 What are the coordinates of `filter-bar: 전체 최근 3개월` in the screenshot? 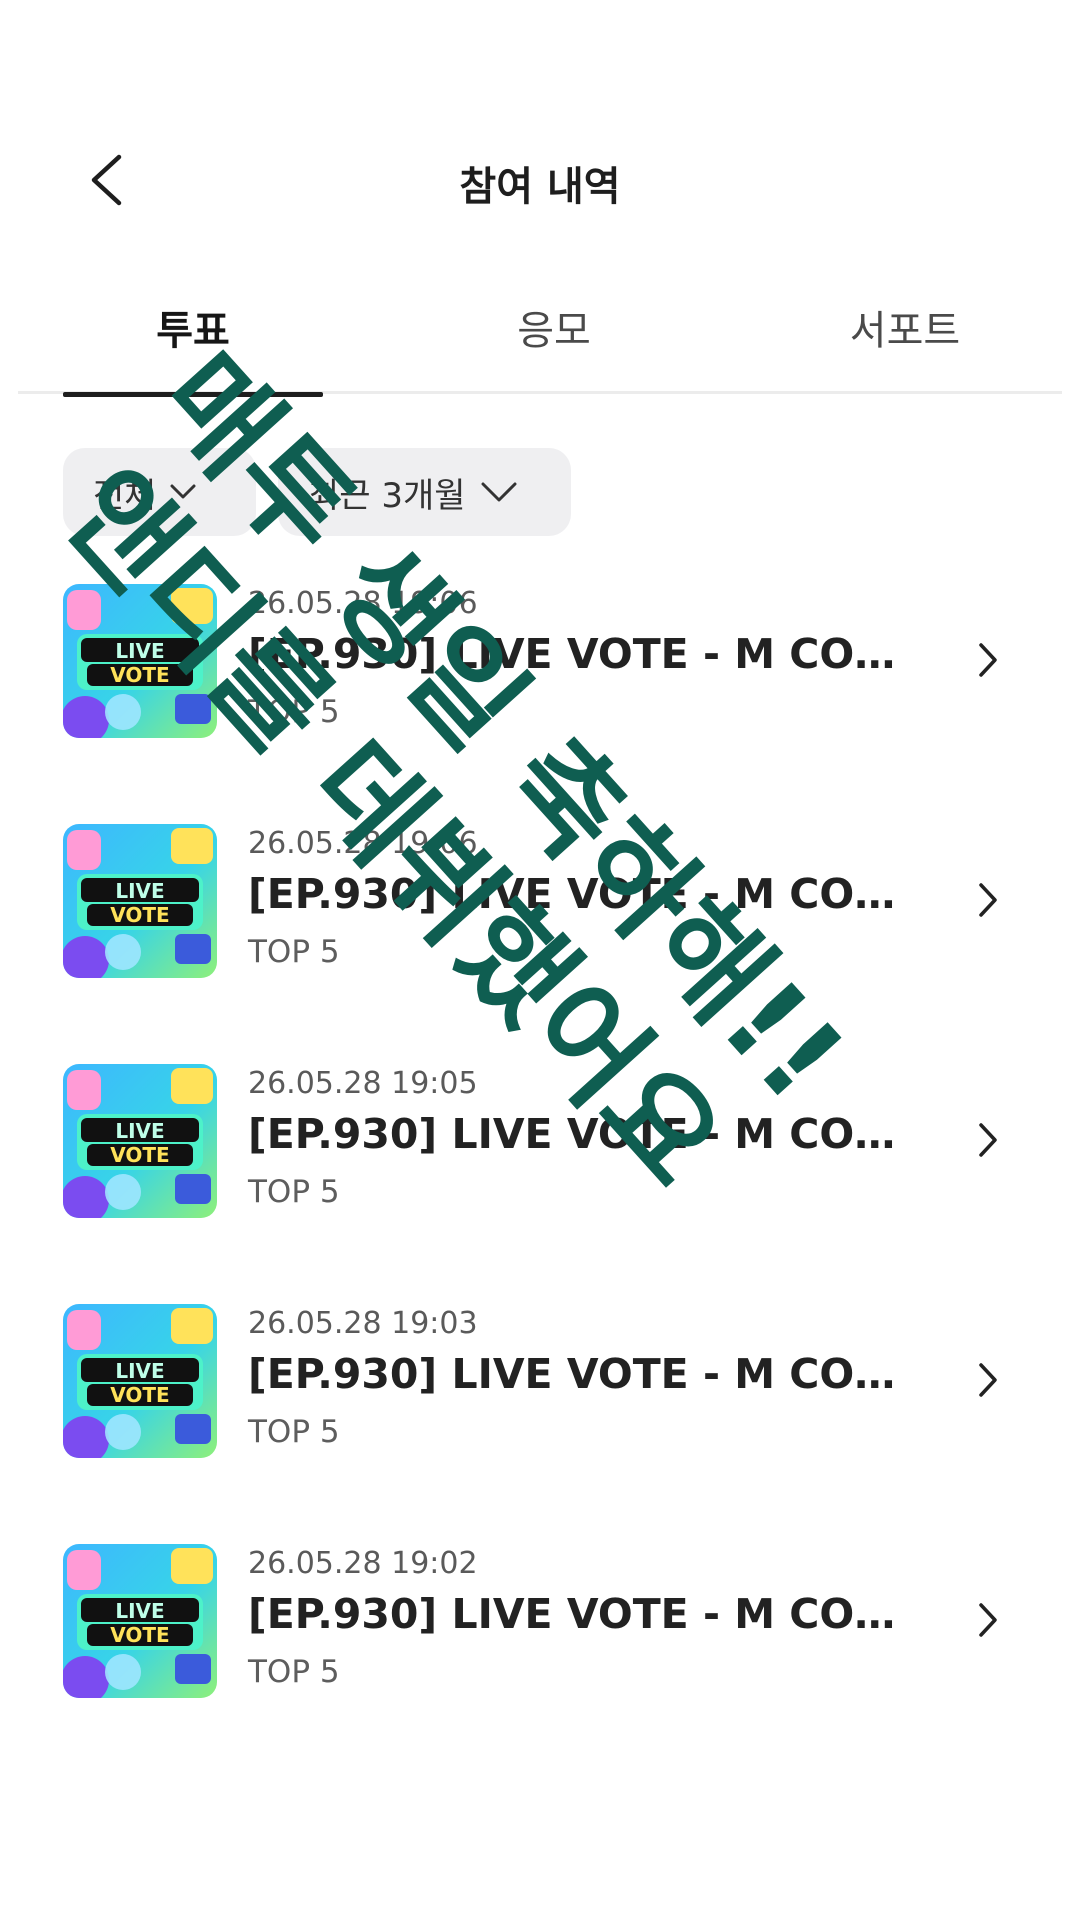 It's located at (317, 492).